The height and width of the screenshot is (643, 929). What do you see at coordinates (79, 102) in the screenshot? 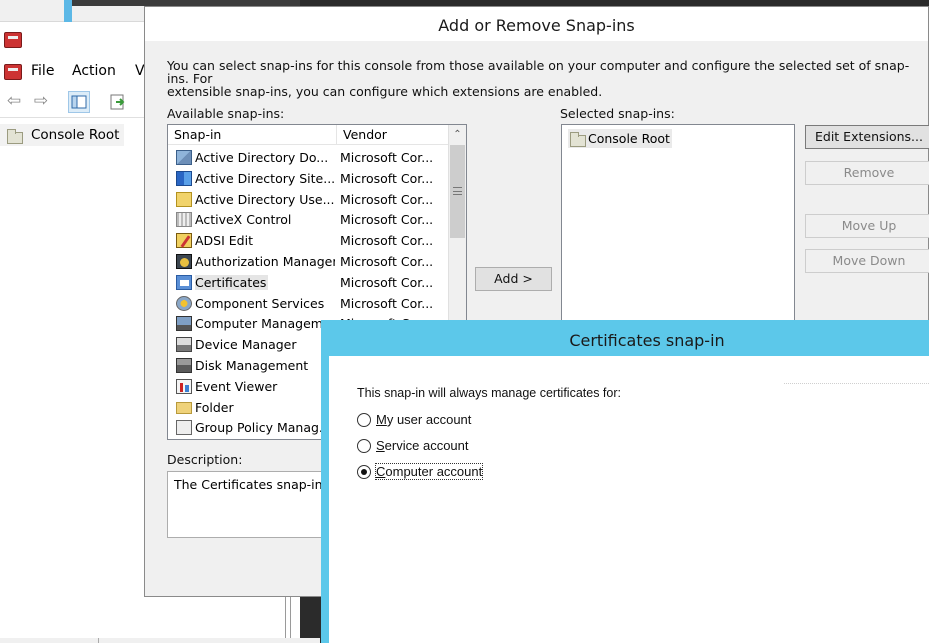
I see `show-hide-tree-icon` at bounding box center [79, 102].